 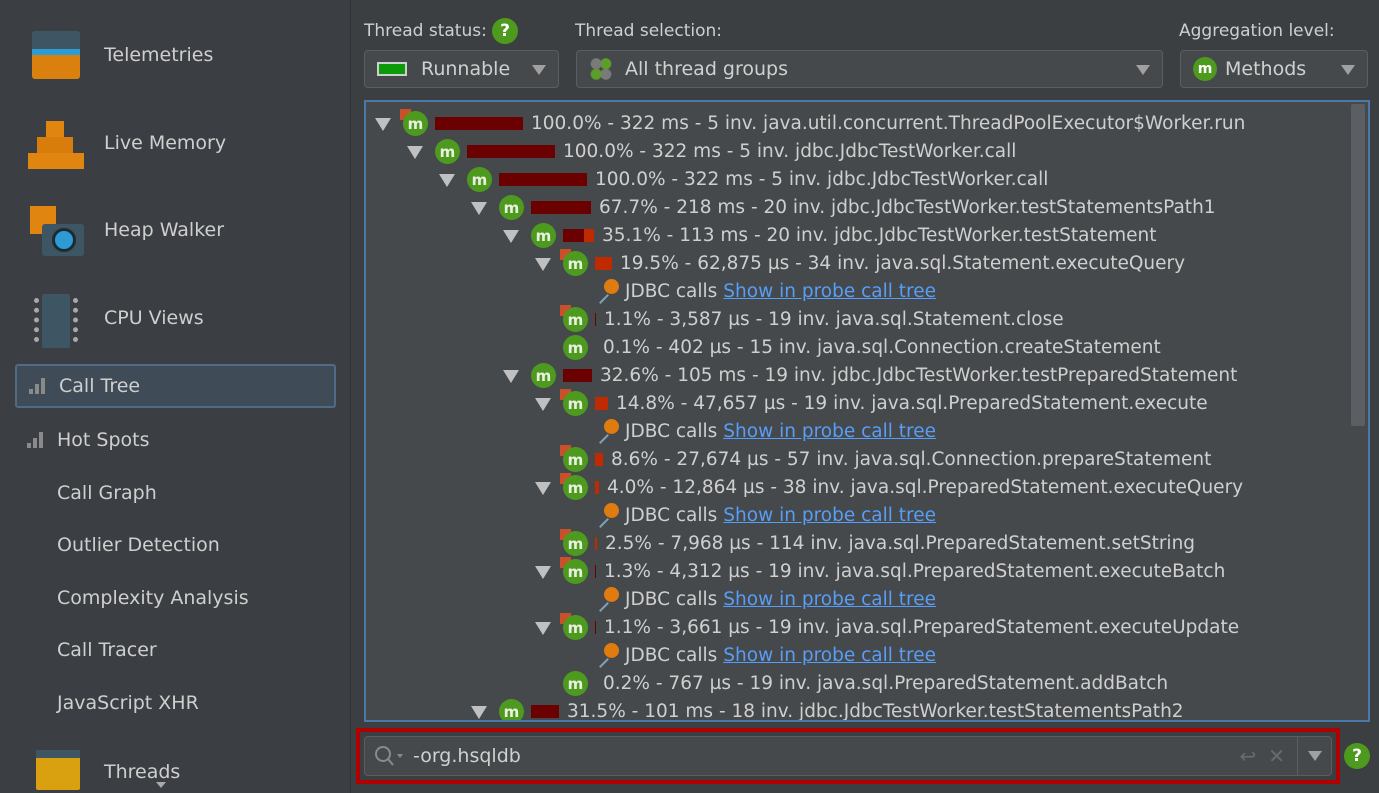 What do you see at coordinates (107, 650) in the screenshot?
I see `nav-label: Call Tracer` at bounding box center [107, 650].